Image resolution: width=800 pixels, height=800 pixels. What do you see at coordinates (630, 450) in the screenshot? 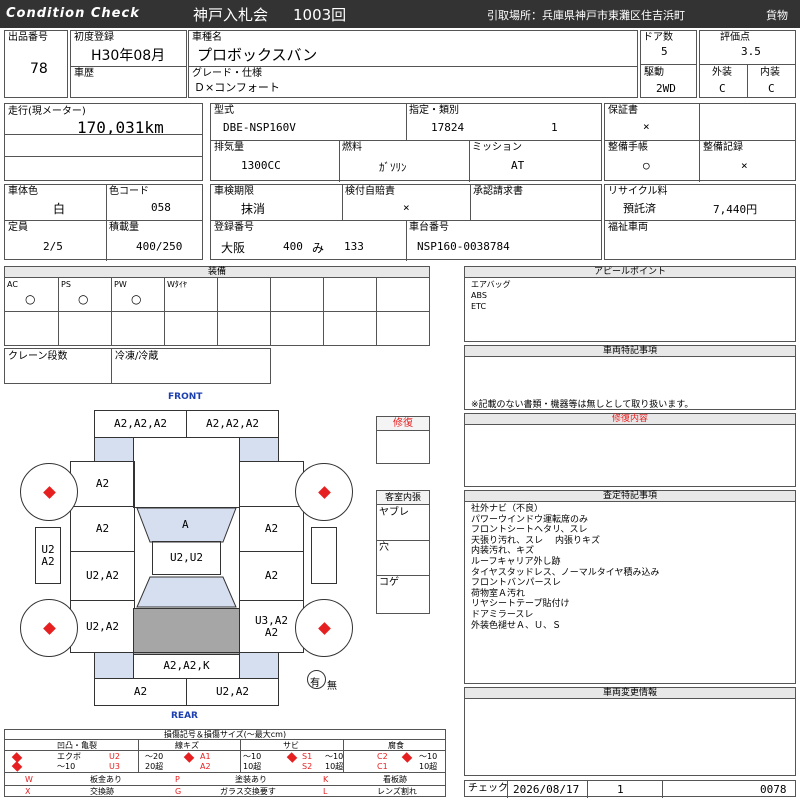
I see `repair-content-box: 修復内容` at bounding box center [630, 450].